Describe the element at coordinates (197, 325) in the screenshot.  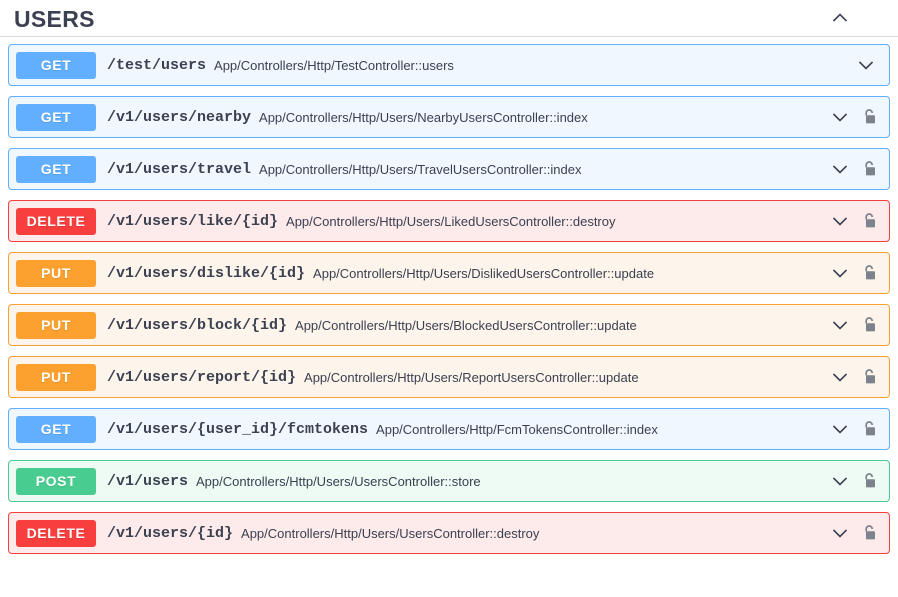
I see `operation-path: /v1/users/block/{id}` at that location.